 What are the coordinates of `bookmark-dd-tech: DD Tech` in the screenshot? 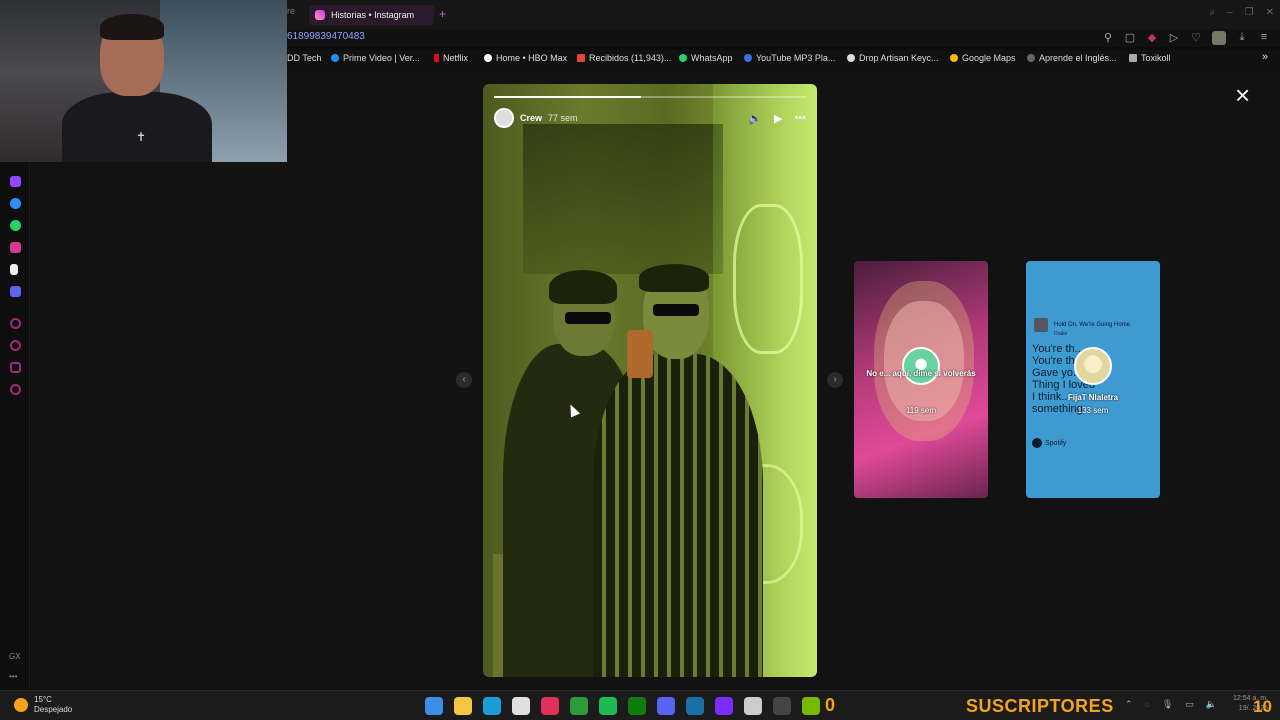 It's located at (304, 58).